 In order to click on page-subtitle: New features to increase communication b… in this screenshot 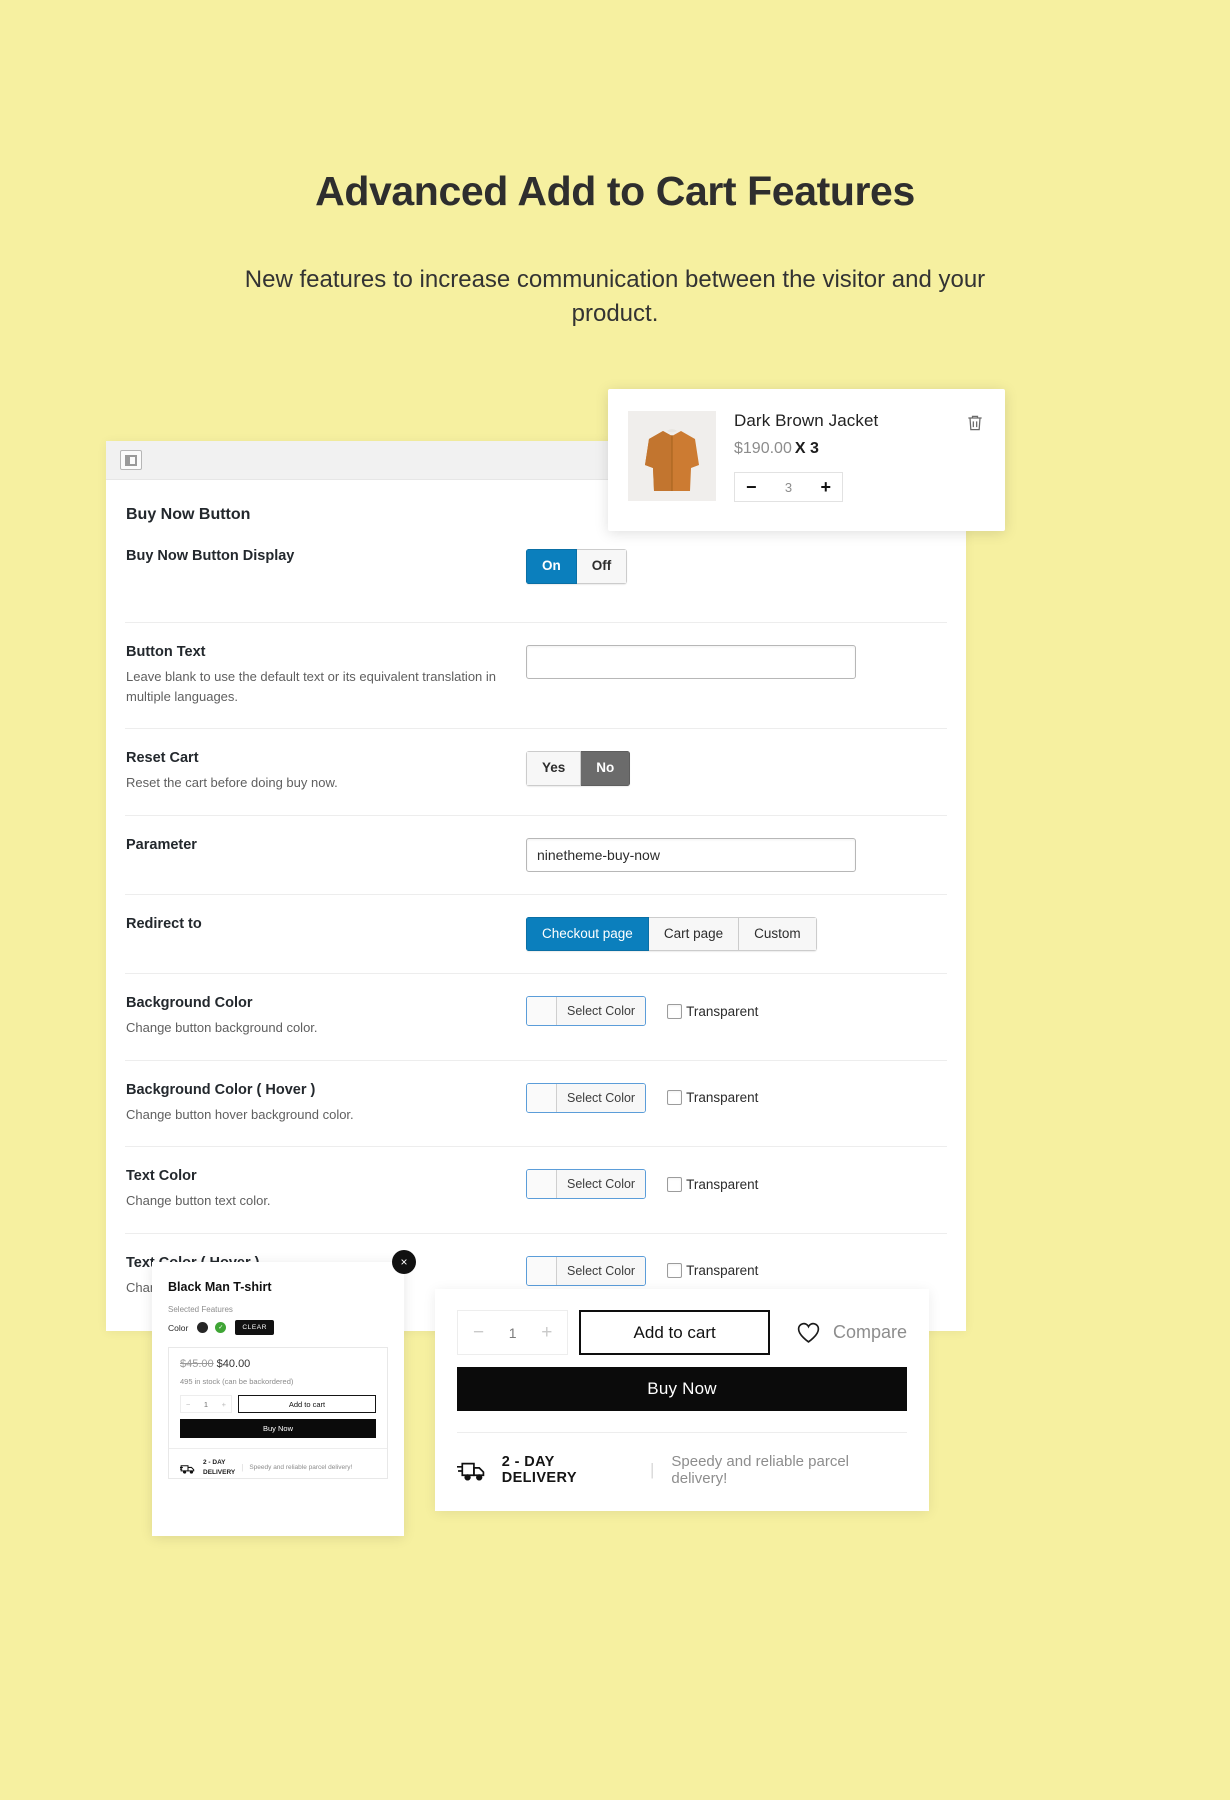, I will do `click(615, 297)`.